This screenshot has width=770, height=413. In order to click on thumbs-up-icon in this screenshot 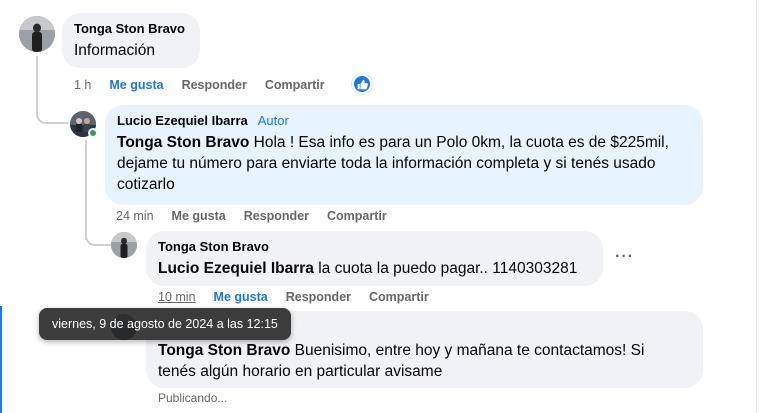, I will do `click(362, 84)`.